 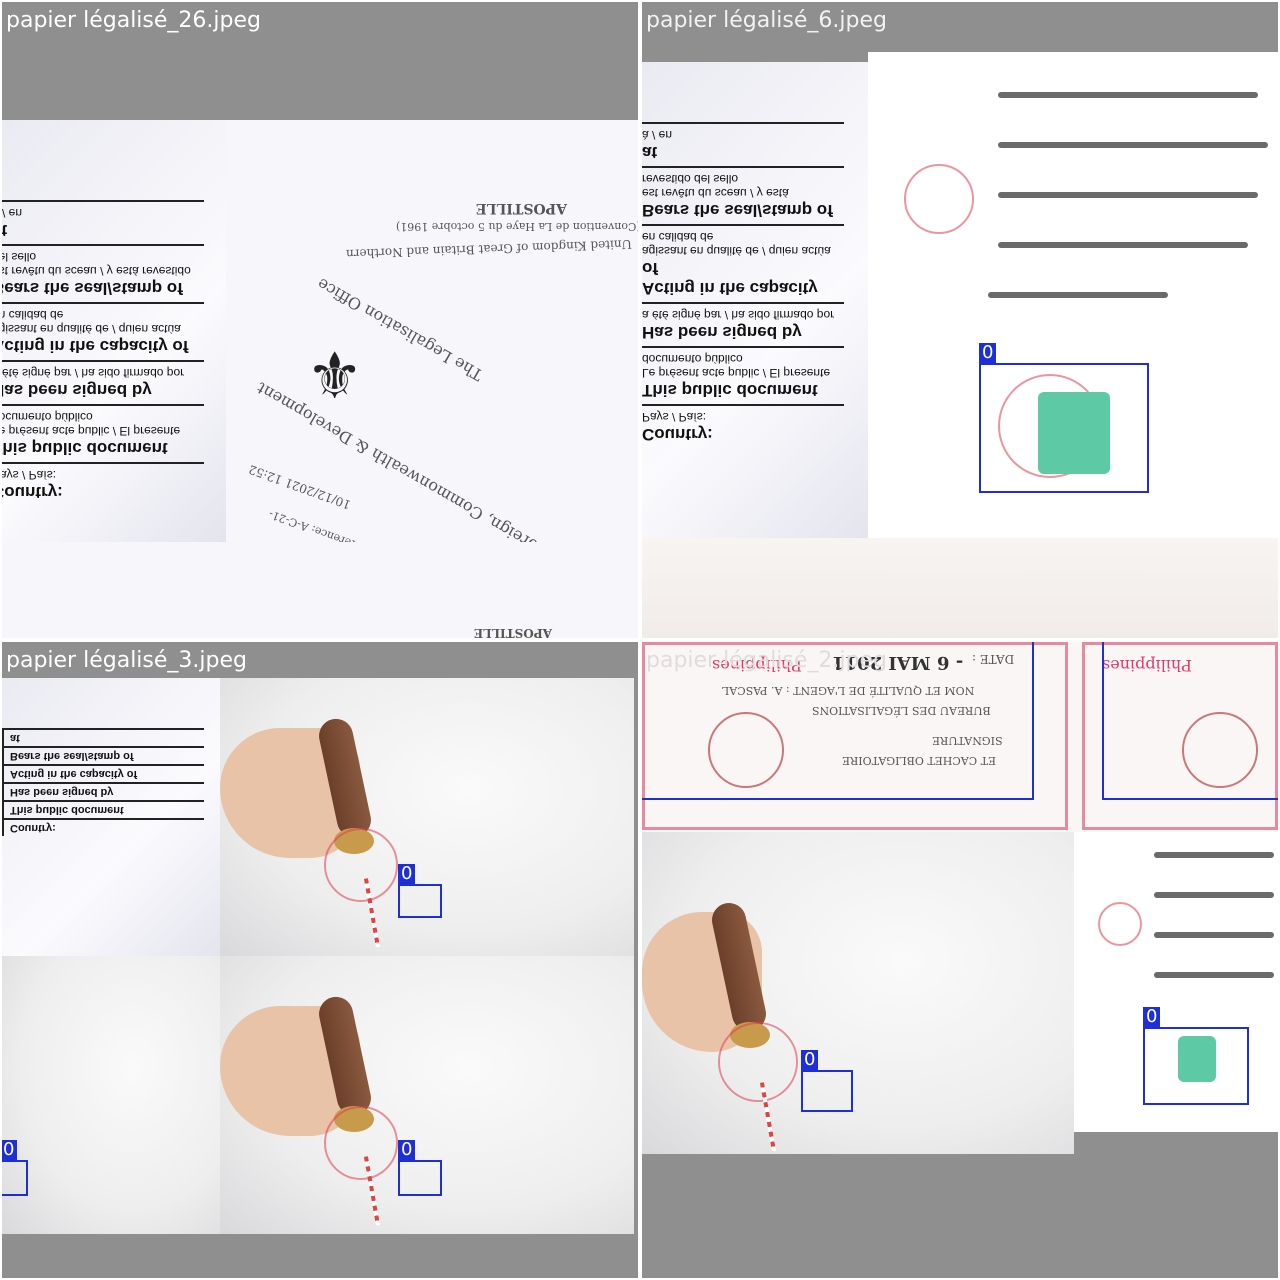 I want to click on apostille-strip: APOSTILLE, so click(x=320, y=590).